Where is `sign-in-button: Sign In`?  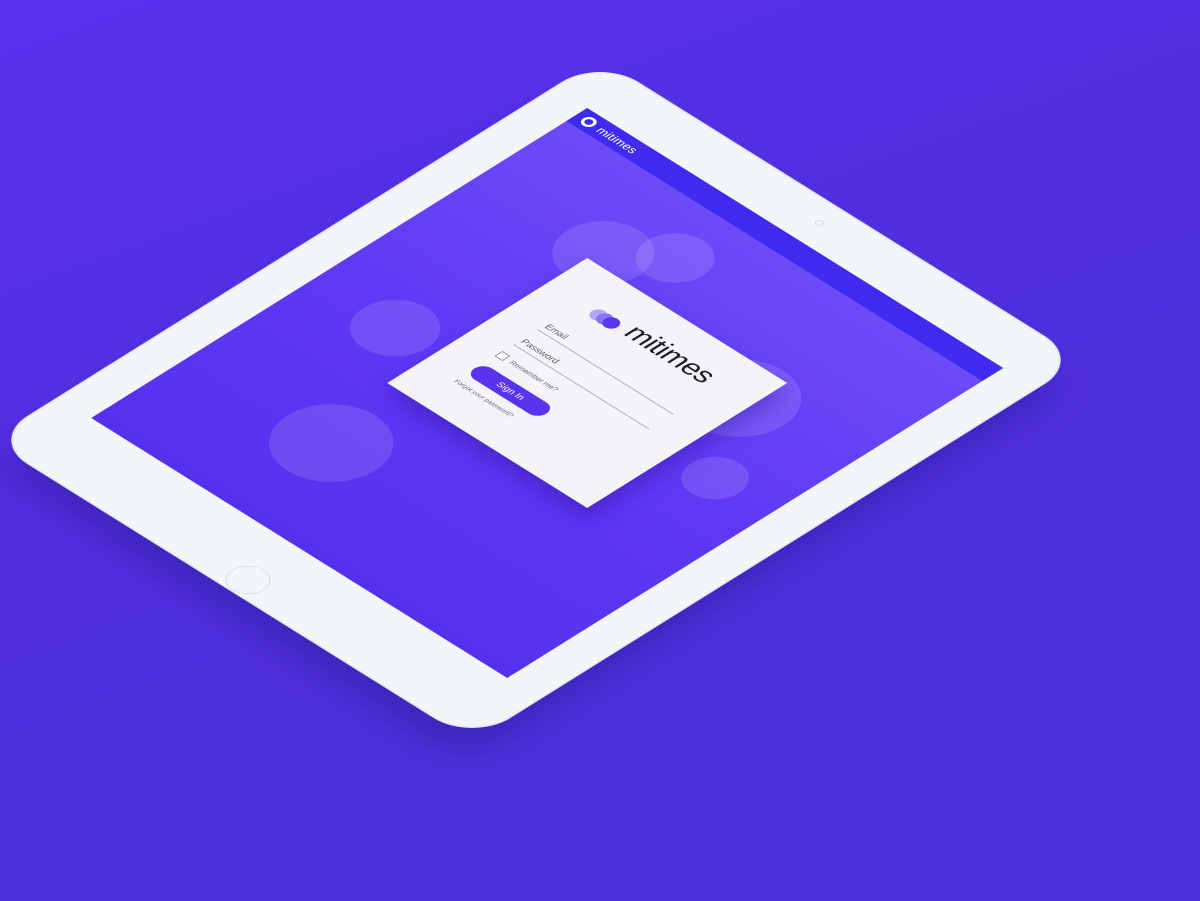 sign-in-button: Sign In is located at coordinates (510, 391).